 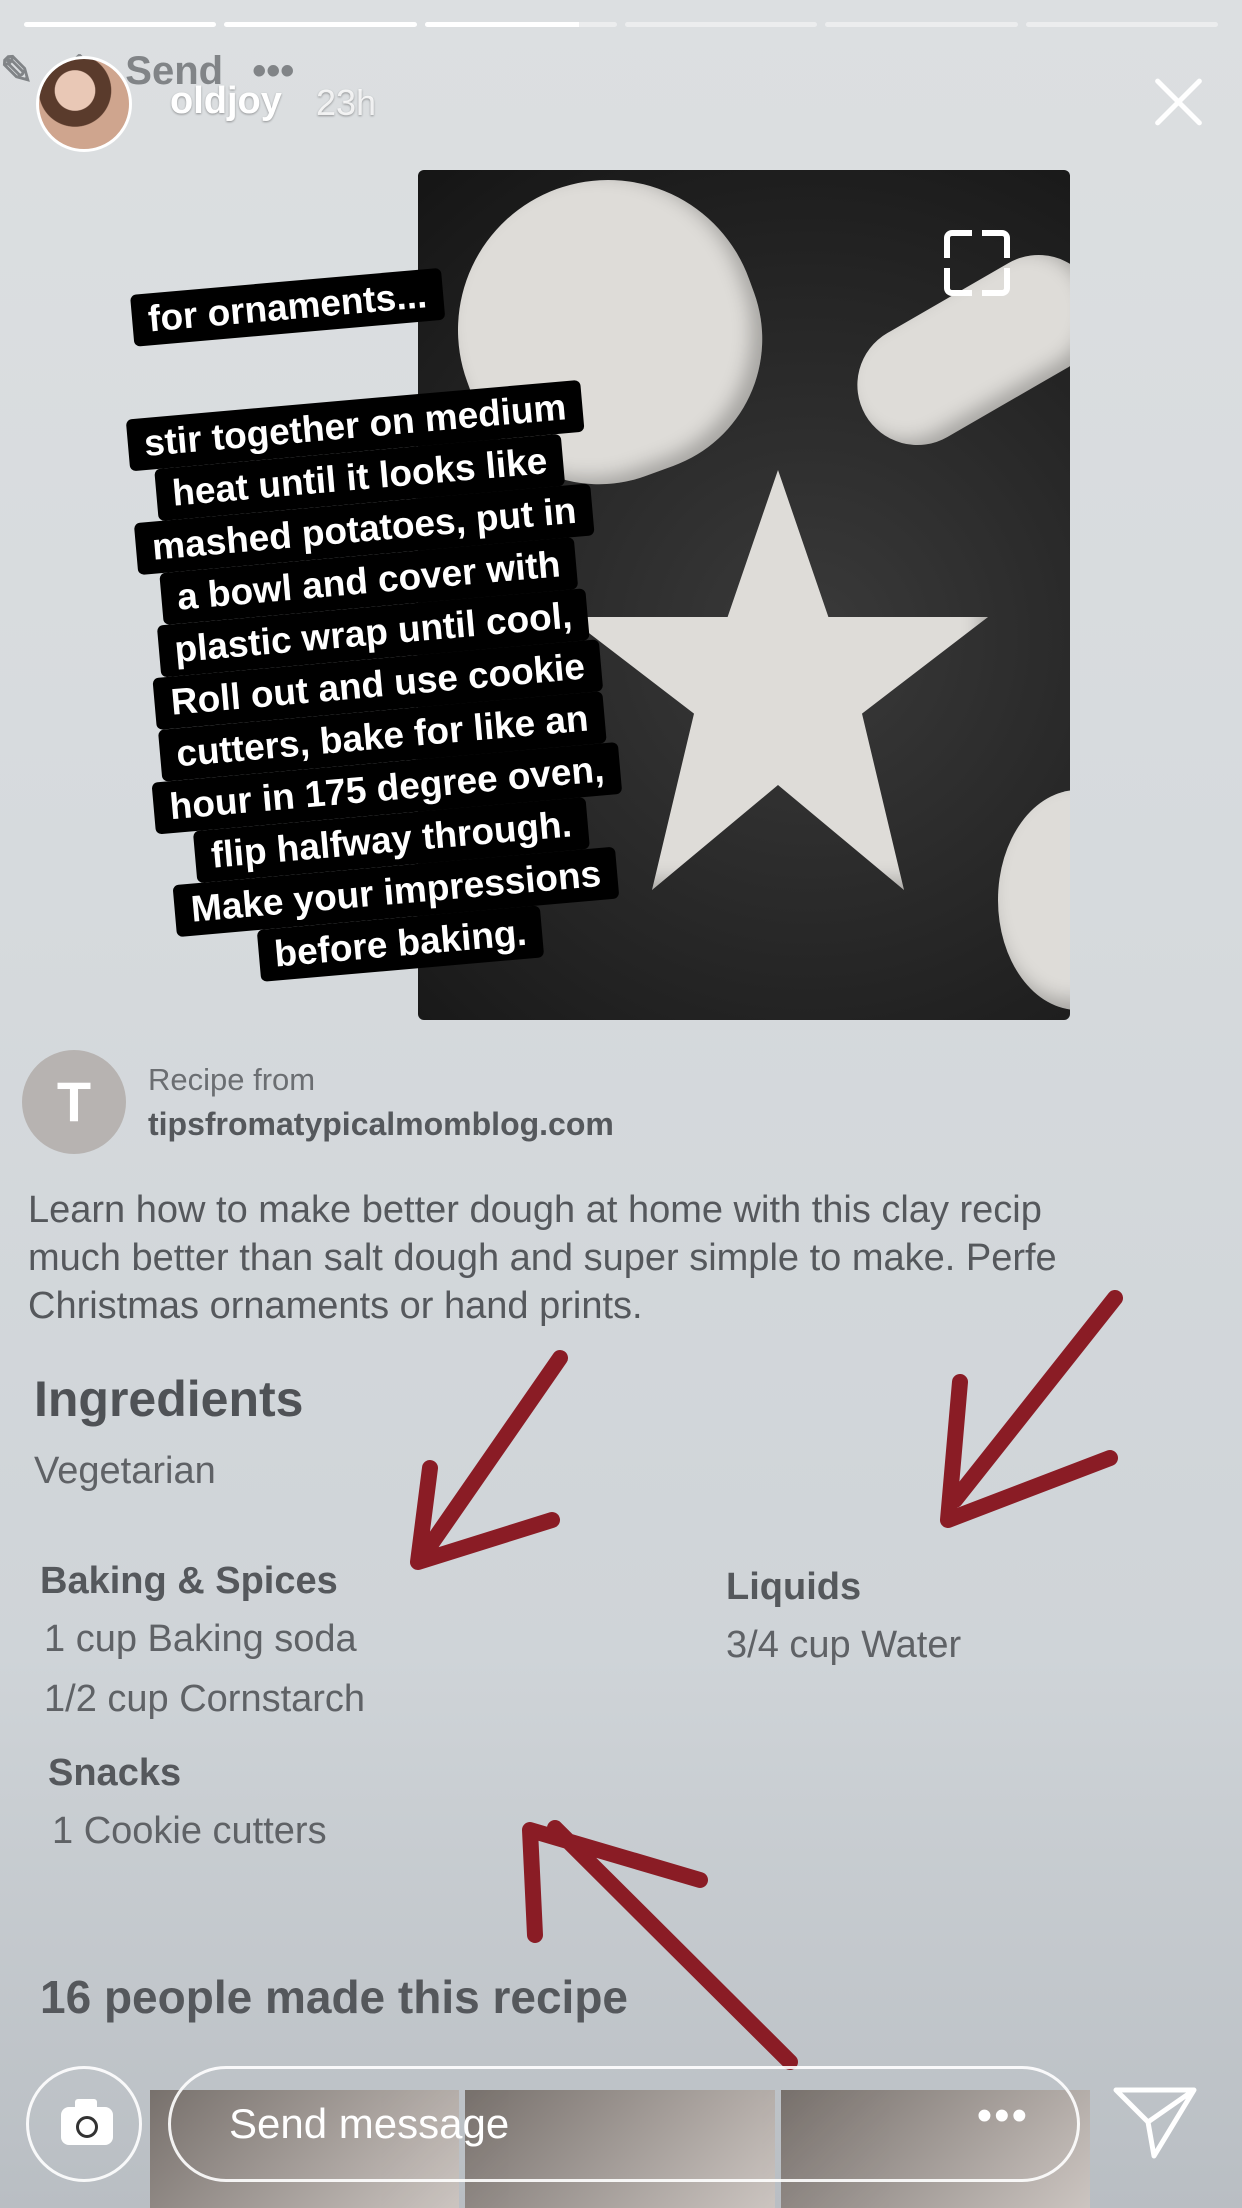 What do you see at coordinates (660, 1945) in the screenshot?
I see `arrow-snacks` at bounding box center [660, 1945].